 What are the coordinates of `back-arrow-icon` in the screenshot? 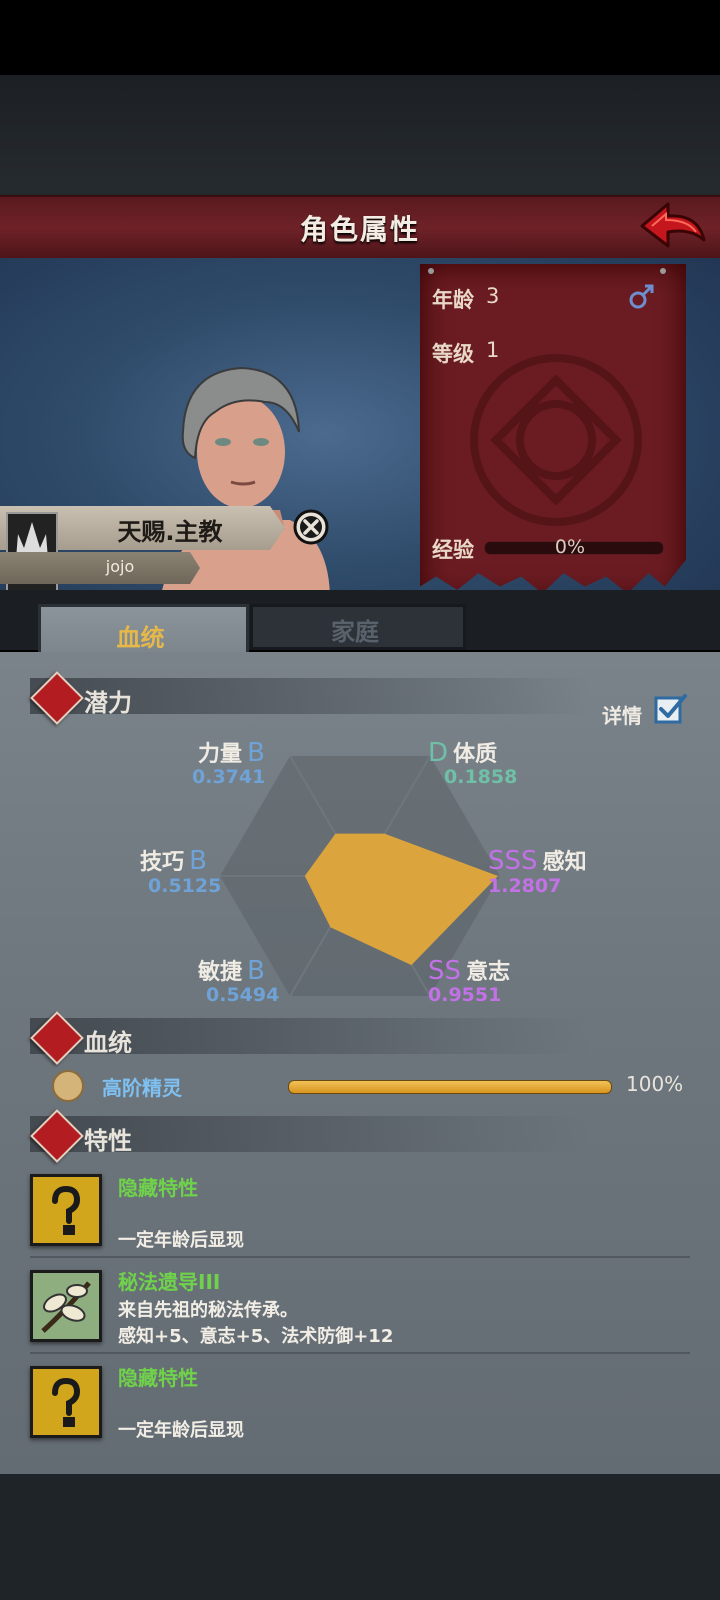 It's located at (673, 225).